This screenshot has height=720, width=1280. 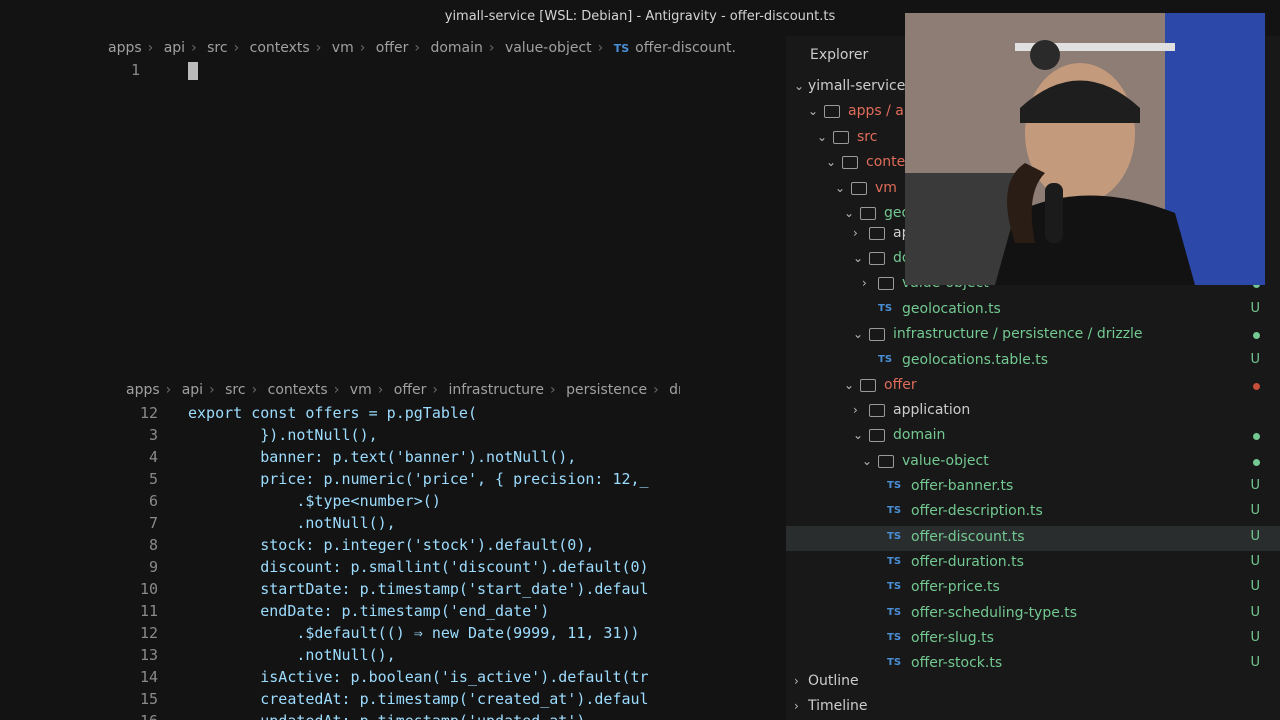 I want to click on file-item: TS geolocation.ts U, so click(x=1033, y=310).